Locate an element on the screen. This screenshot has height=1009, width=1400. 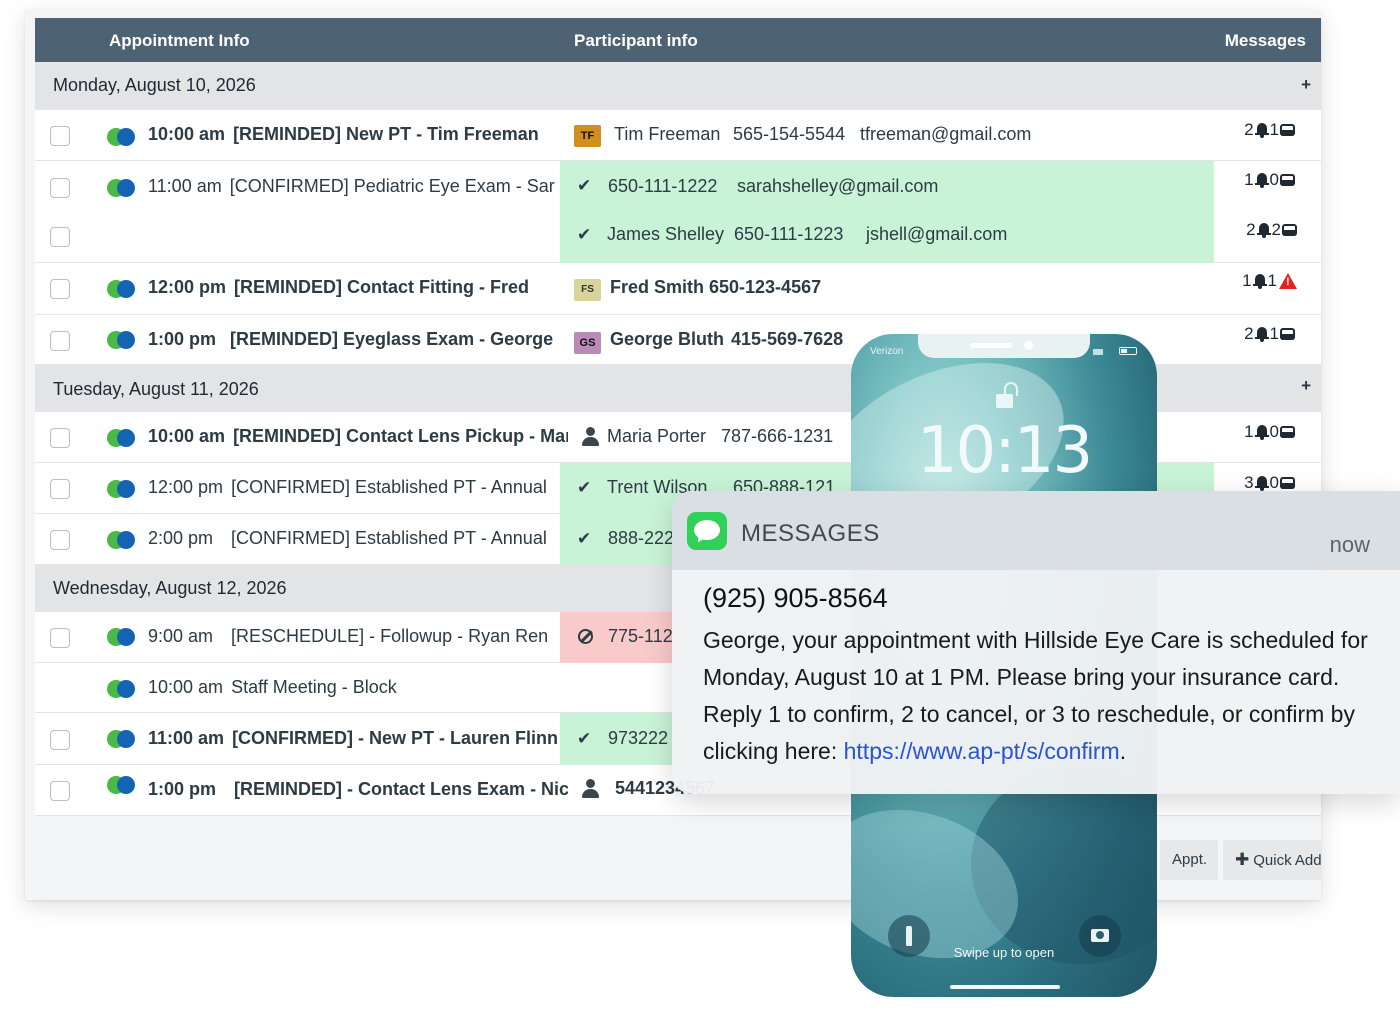
notification-time: now is located at coordinates (1349, 544).